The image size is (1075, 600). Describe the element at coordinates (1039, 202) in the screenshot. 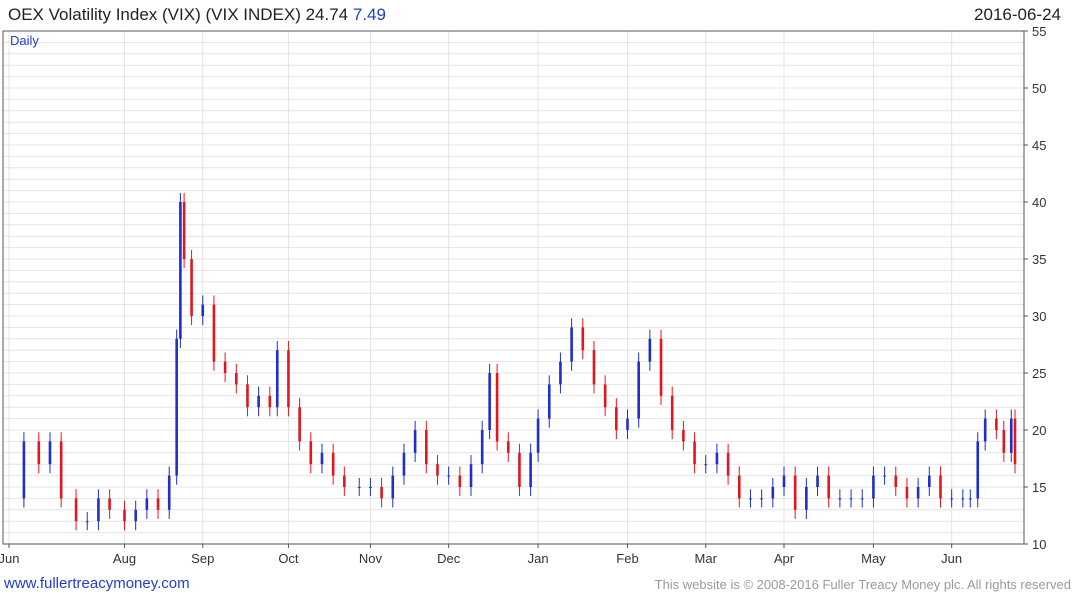

I see `y-tick-label: 40` at that location.